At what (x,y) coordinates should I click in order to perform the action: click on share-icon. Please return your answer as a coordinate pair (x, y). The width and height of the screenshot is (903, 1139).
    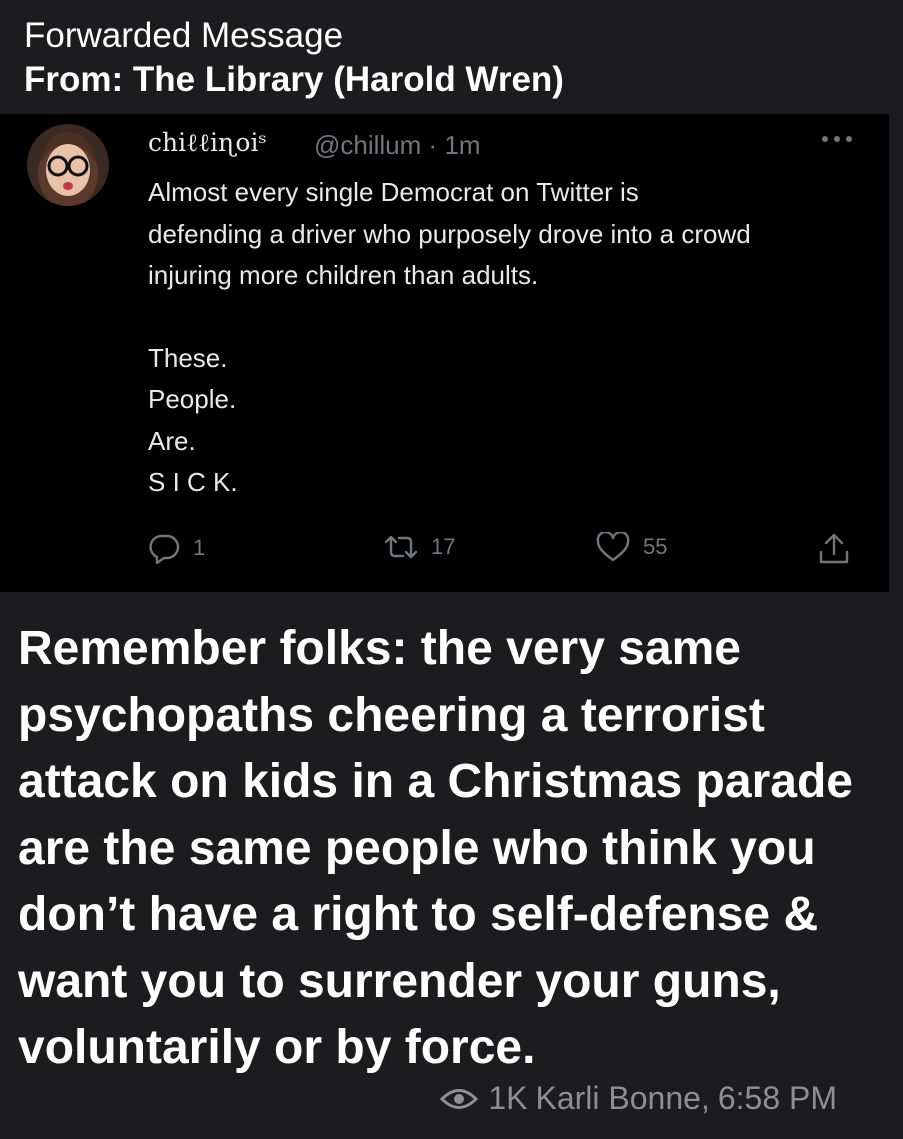
    Looking at the image, I should click on (834, 548).